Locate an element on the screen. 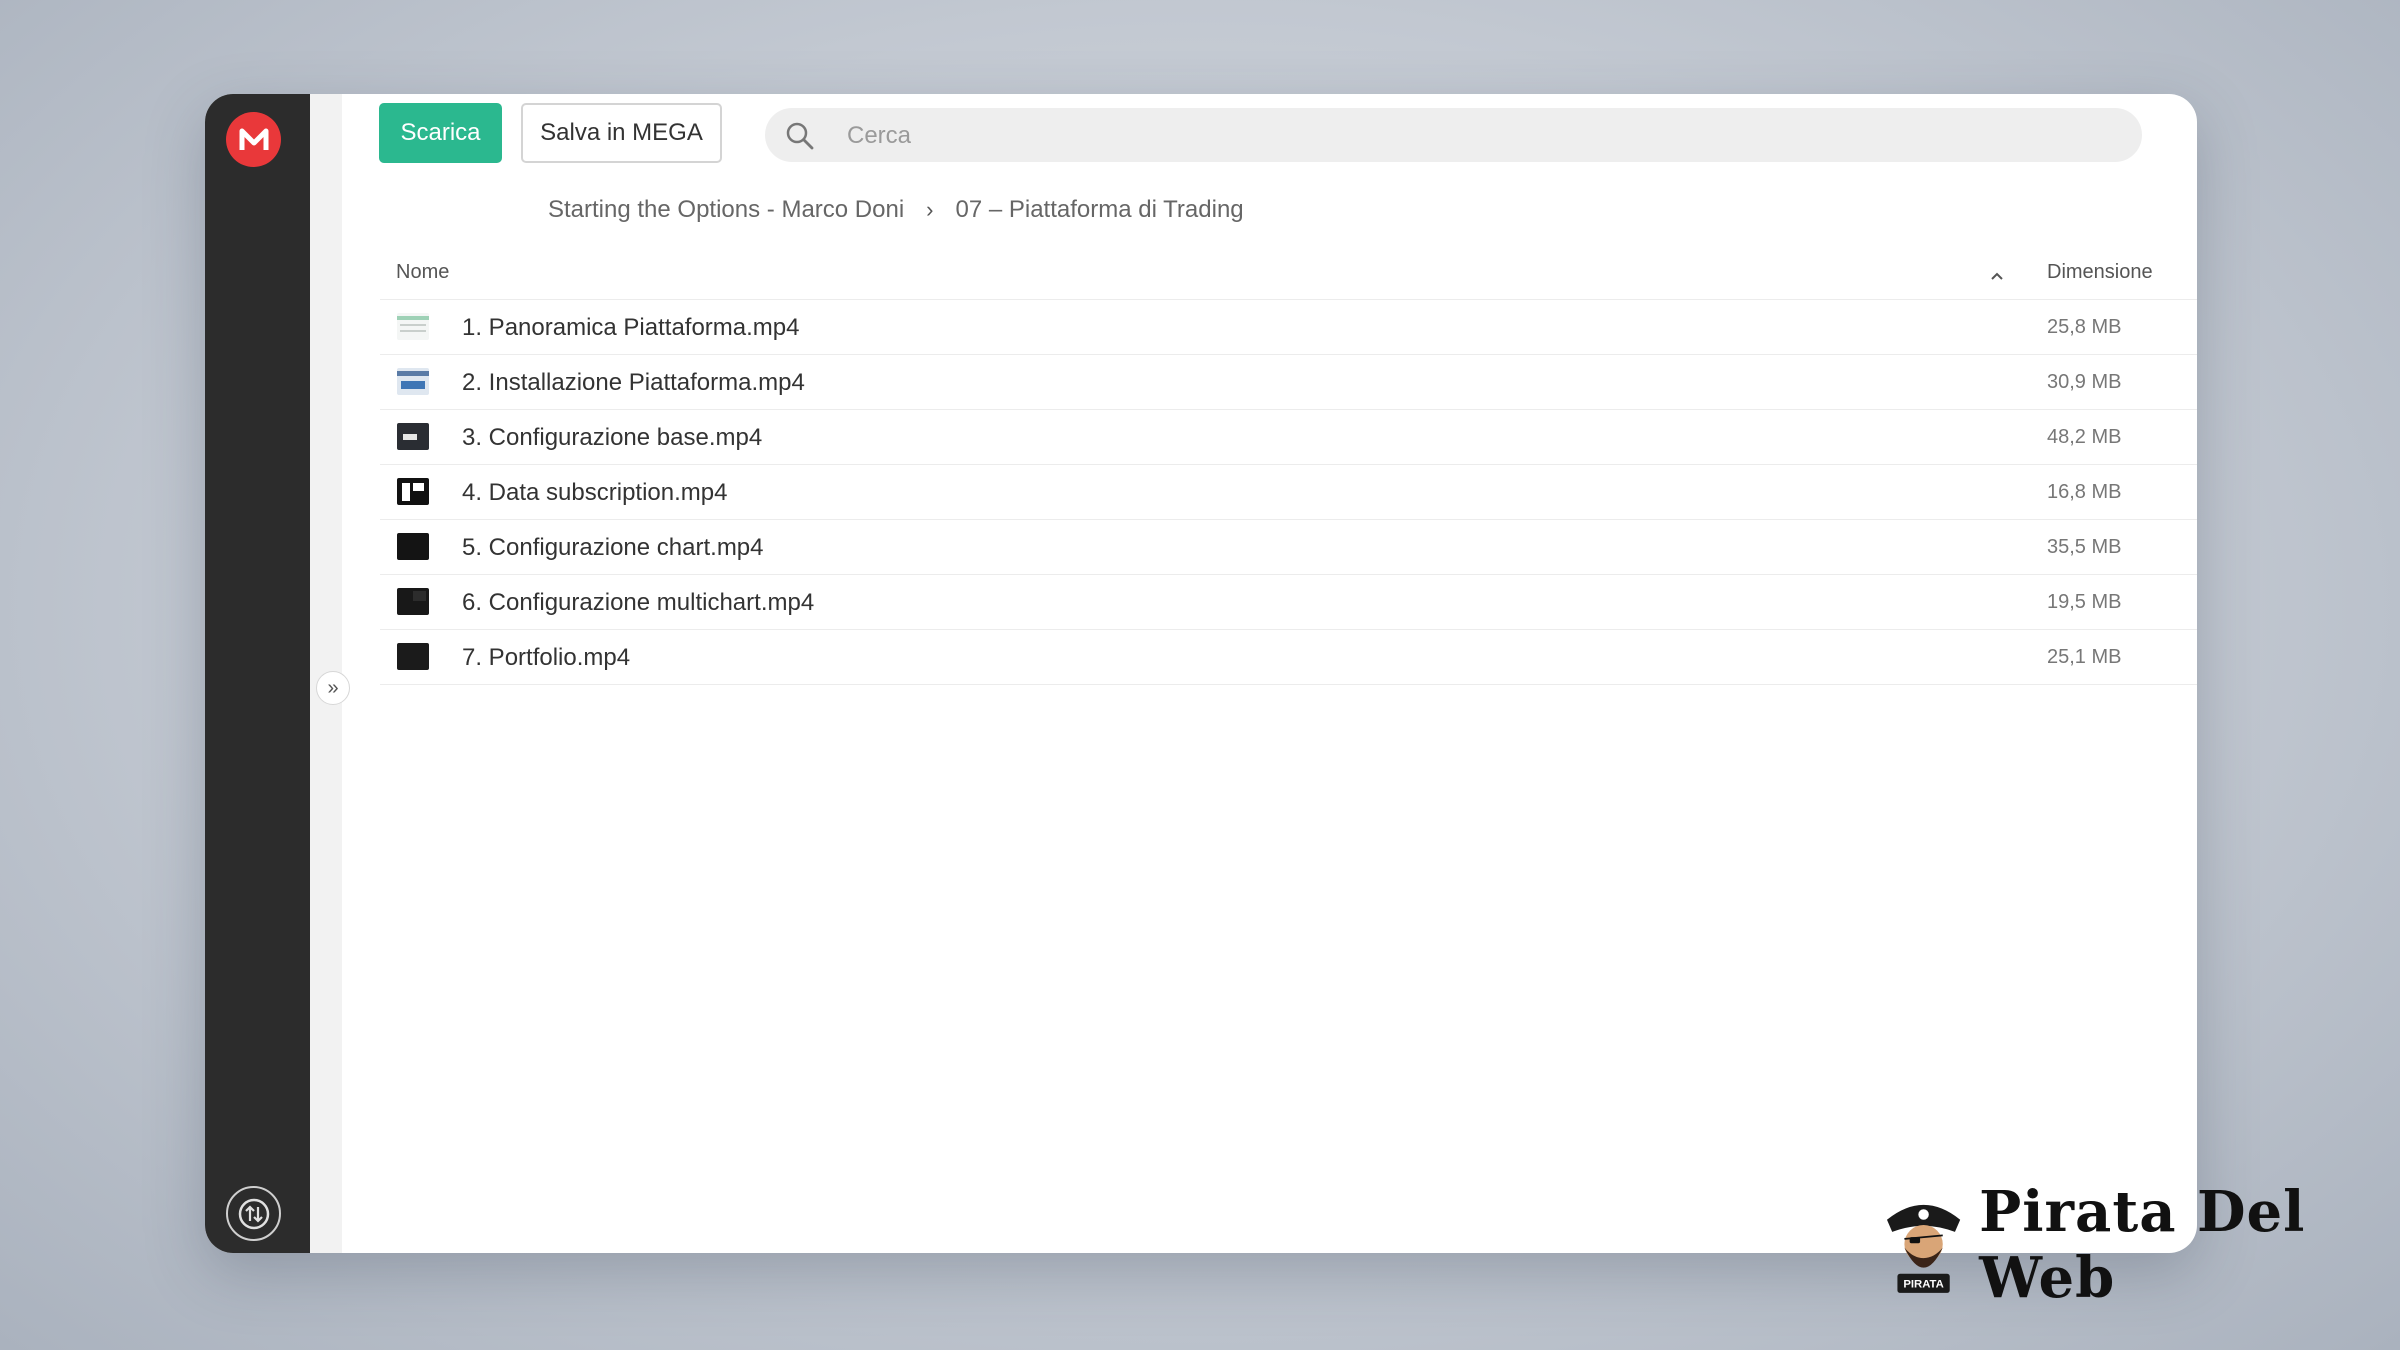 The width and height of the screenshot is (2400, 1350). file-size: 16,8 MB is located at coordinates (2084, 492).